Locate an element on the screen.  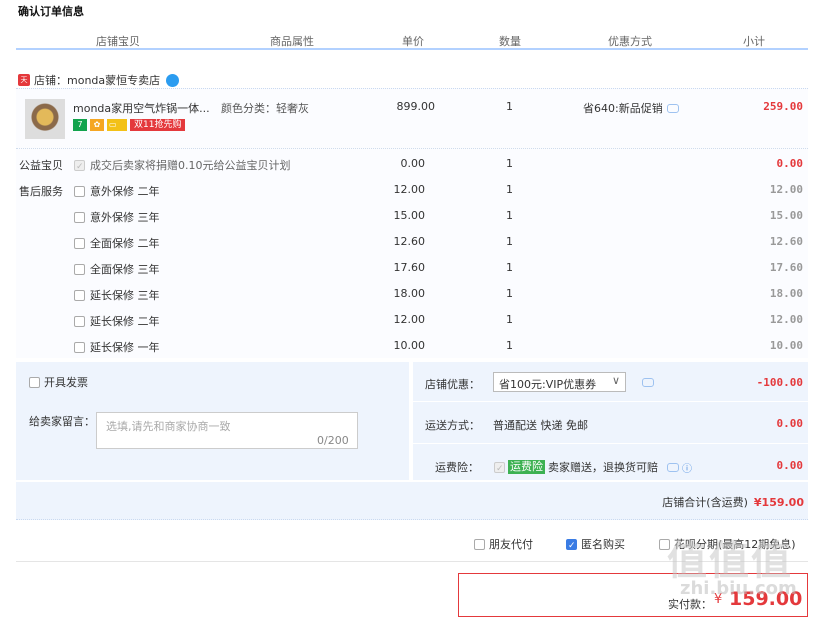
guarantee-icon: ✿ is located at coordinates (97, 125).